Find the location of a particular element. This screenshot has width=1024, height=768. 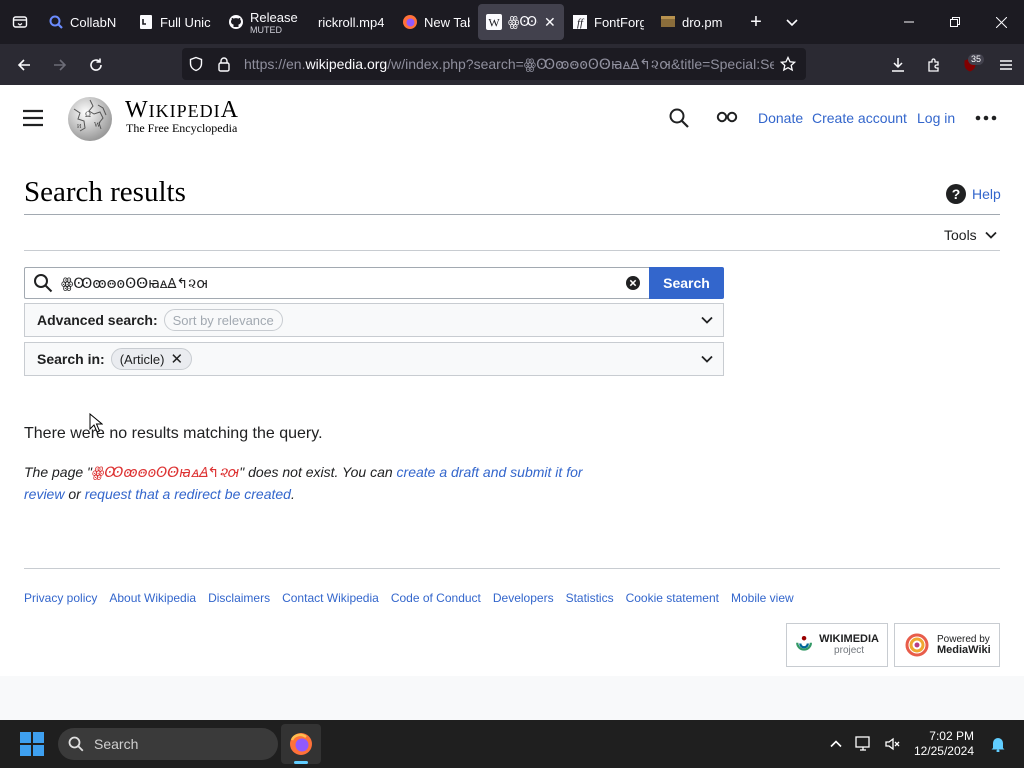

chevron-up-icon is located at coordinates (836, 744).